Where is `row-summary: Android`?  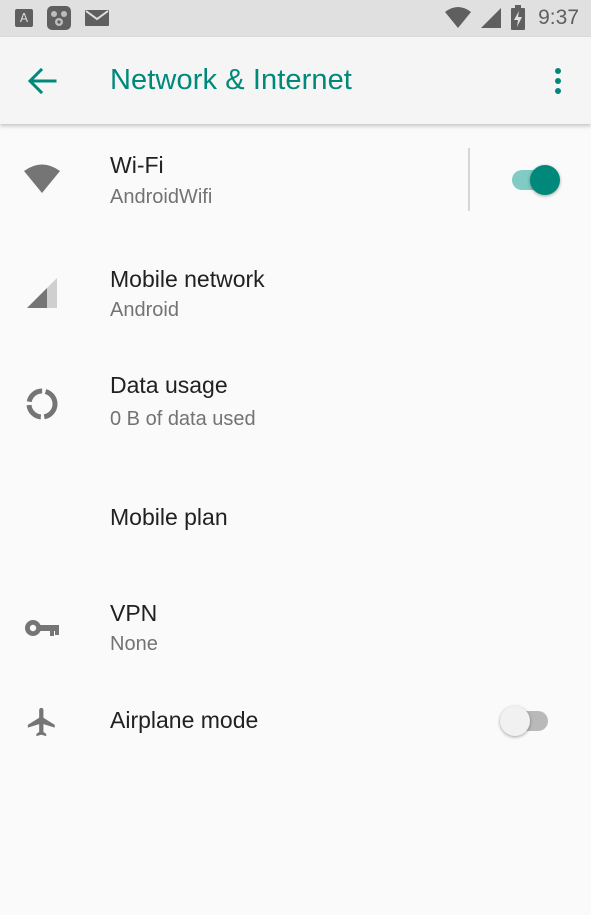 row-summary: Android is located at coordinates (144, 310).